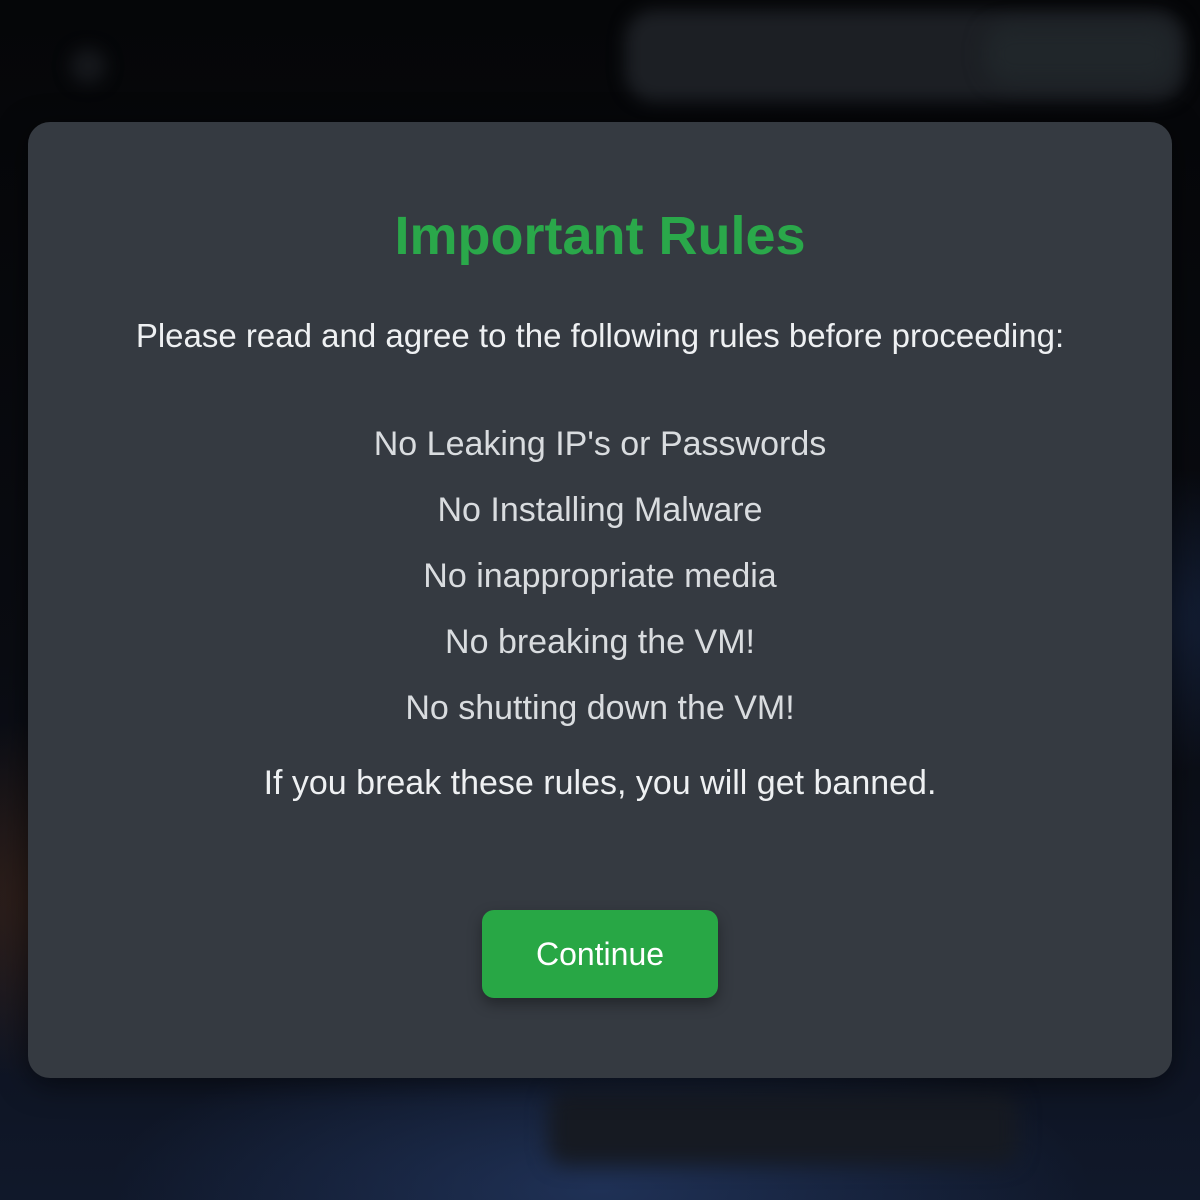  I want to click on rule-item: No Installing Malware, so click(600, 510).